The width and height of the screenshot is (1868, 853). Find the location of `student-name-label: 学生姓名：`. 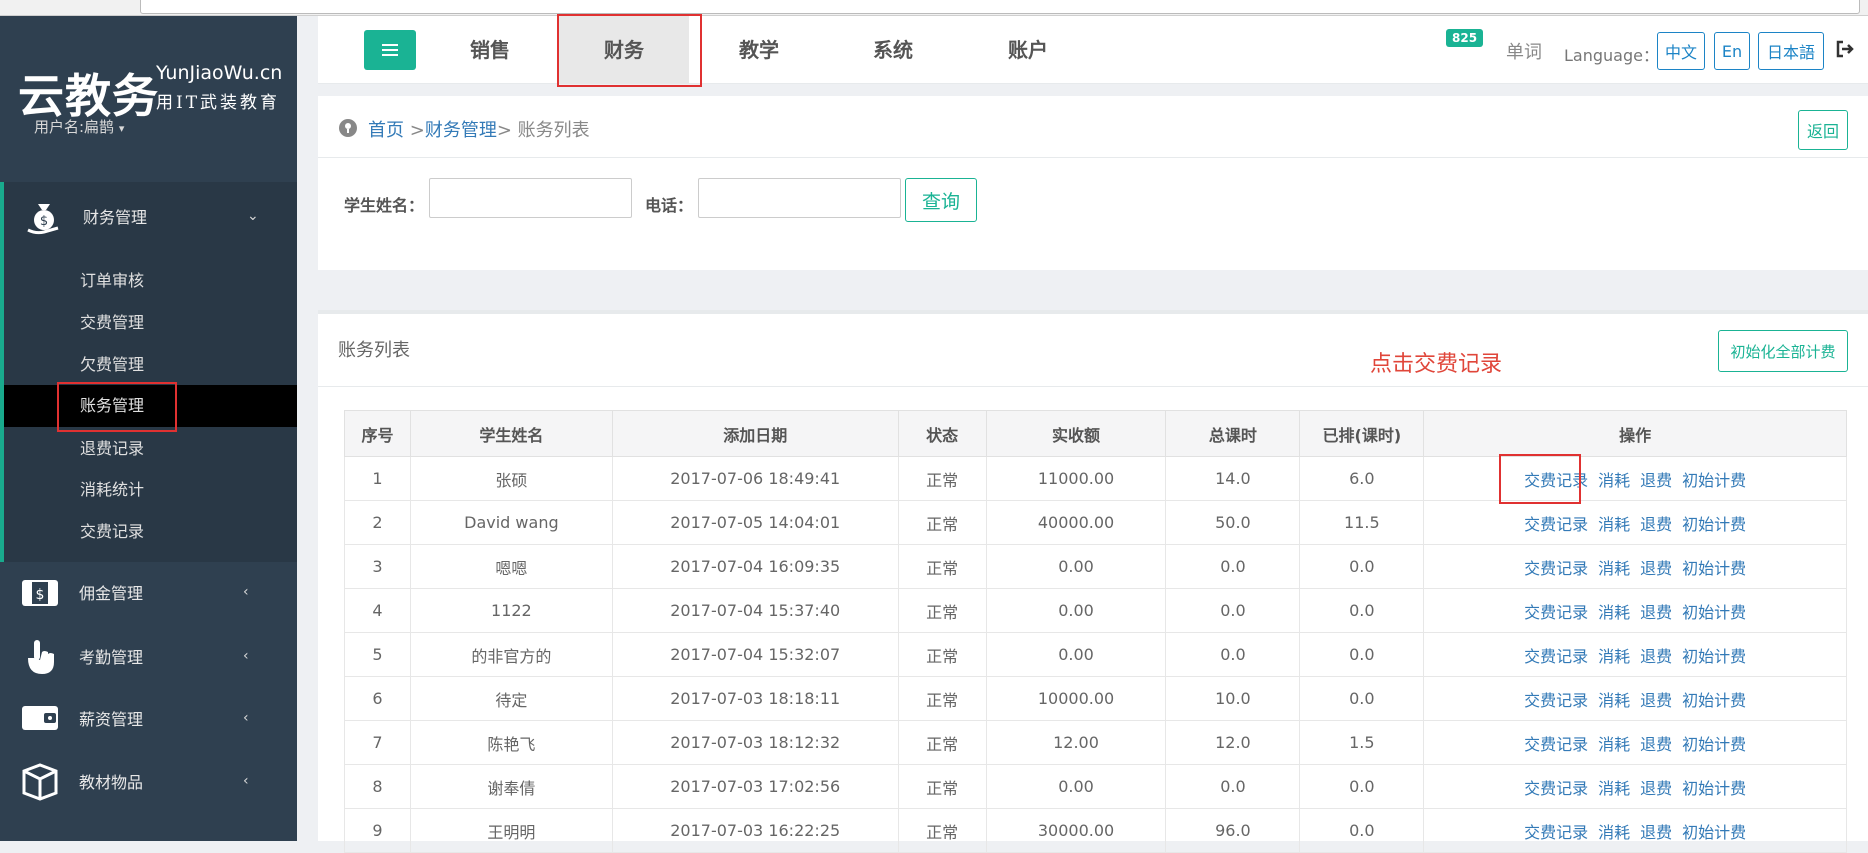

student-name-label: 学生姓名： is located at coordinates (384, 205).